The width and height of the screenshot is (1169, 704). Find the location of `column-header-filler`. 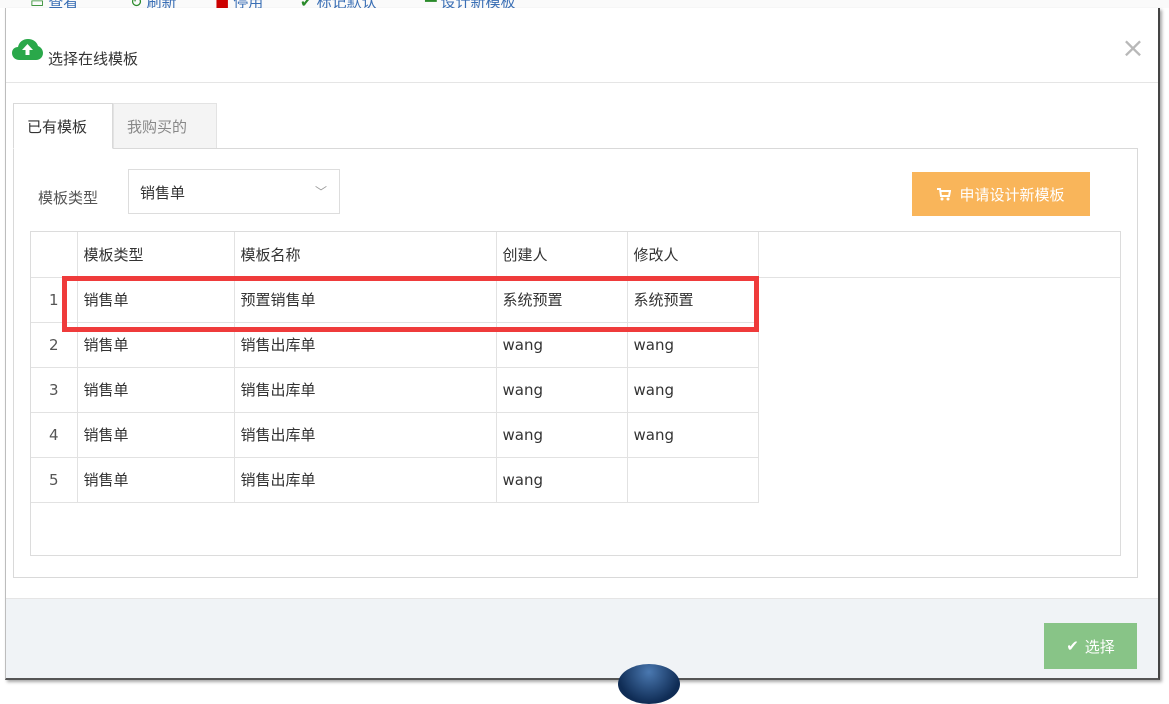

column-header-filler is located at coordinates (939, 255).